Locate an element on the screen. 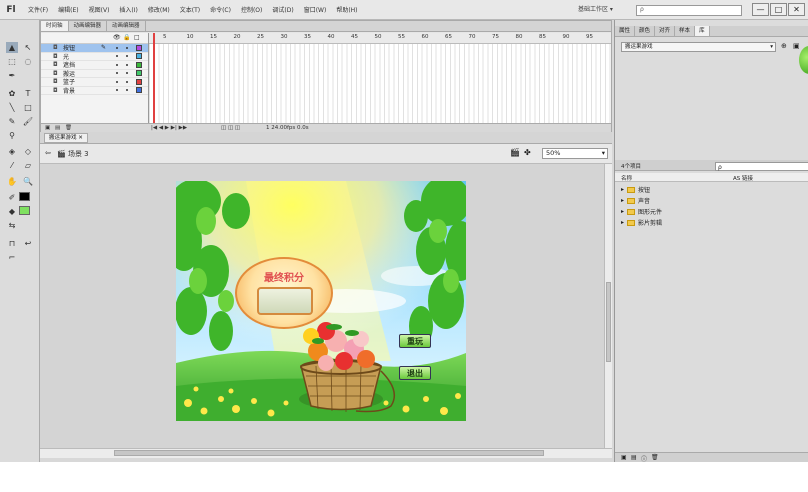 The image size is (808, 492). hand-tool-icon: ✋ is located at coordinates (12, 181).